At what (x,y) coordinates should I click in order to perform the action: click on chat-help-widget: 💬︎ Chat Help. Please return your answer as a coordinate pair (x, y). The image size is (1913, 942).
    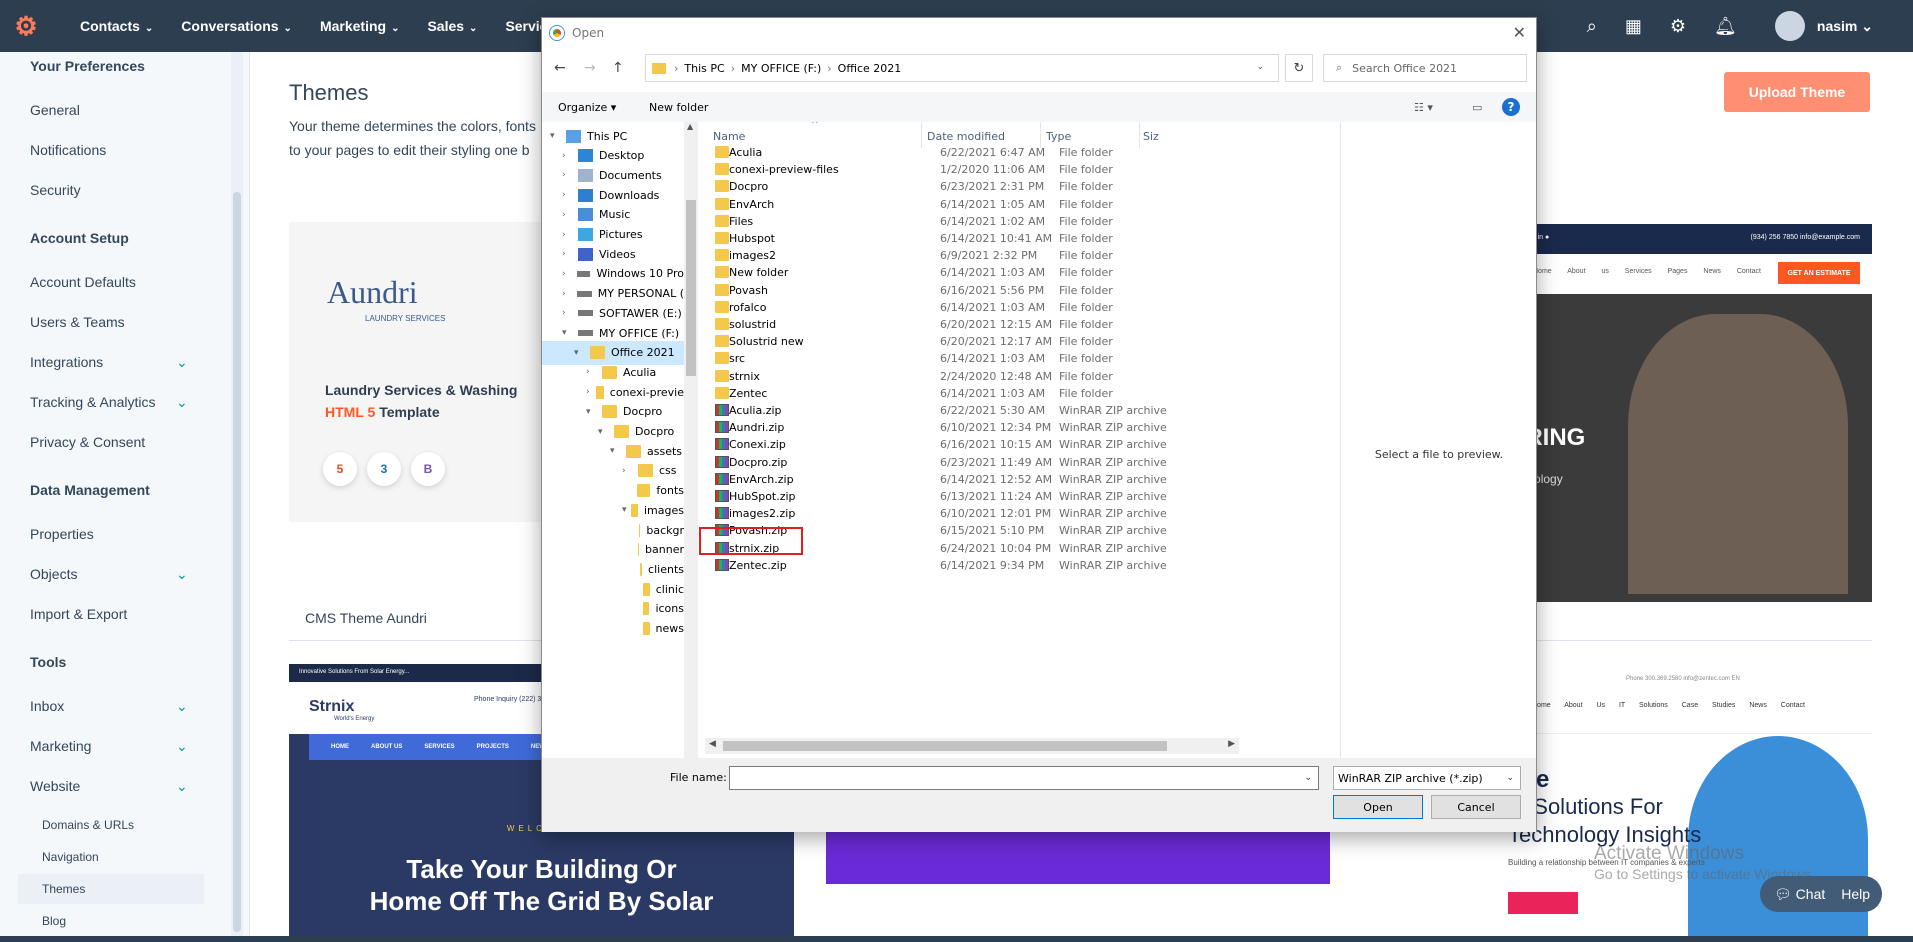
    Looking at the image, I should click on (1821, 894).